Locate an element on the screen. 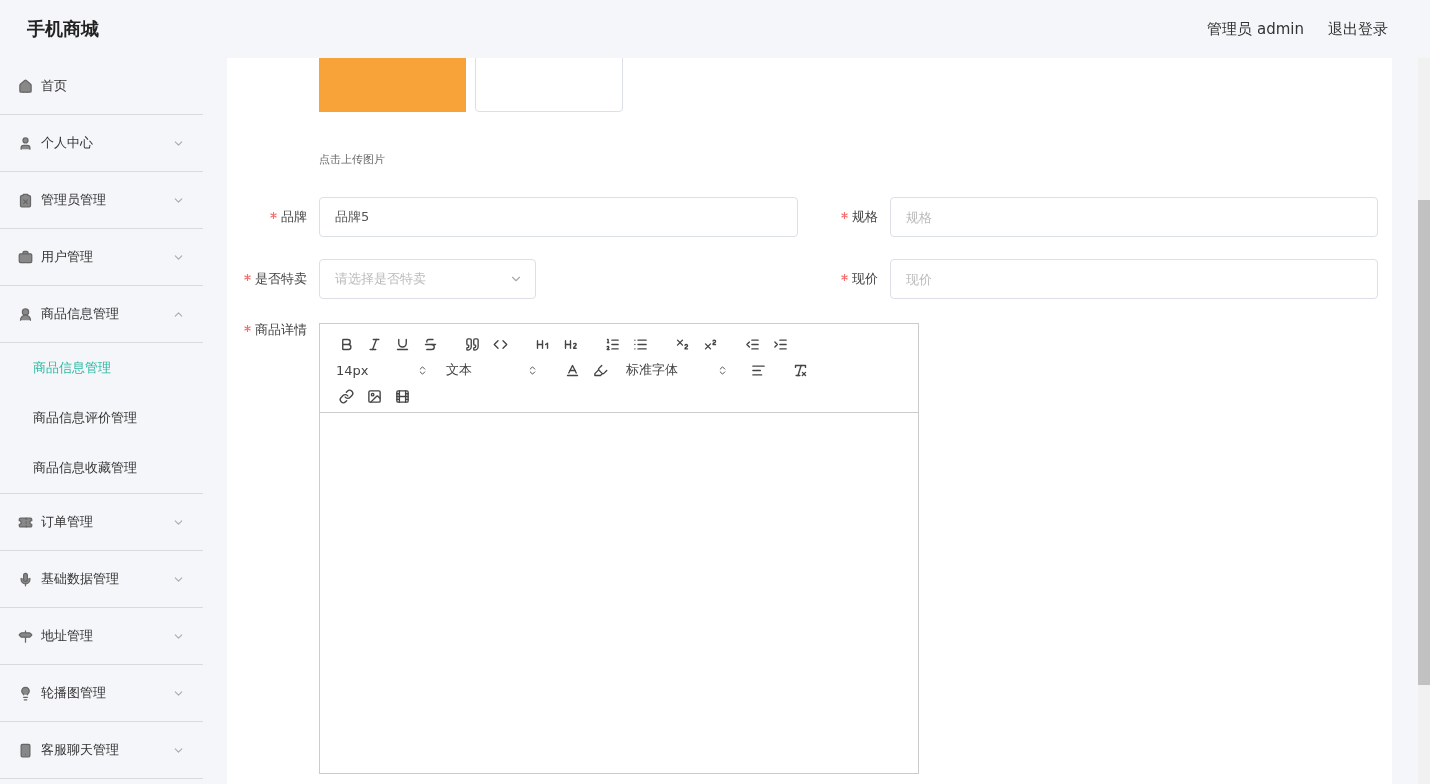  submenu-item: 商品信息评价管理 is located at coordinates (101, 418).